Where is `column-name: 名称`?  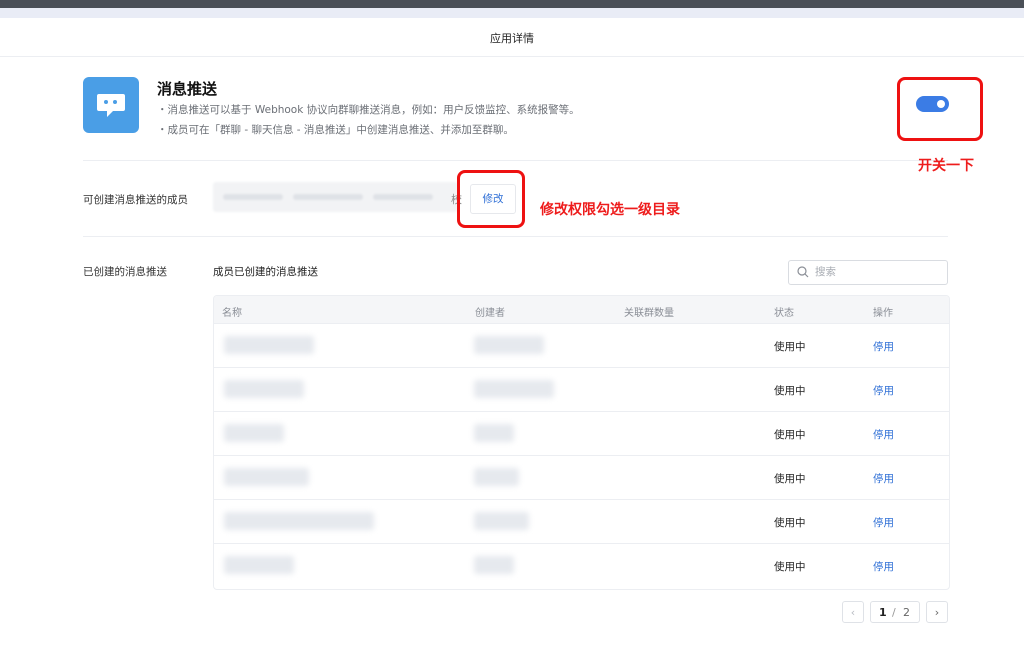 column-name: 名称 is located at coordinates (232, 313).